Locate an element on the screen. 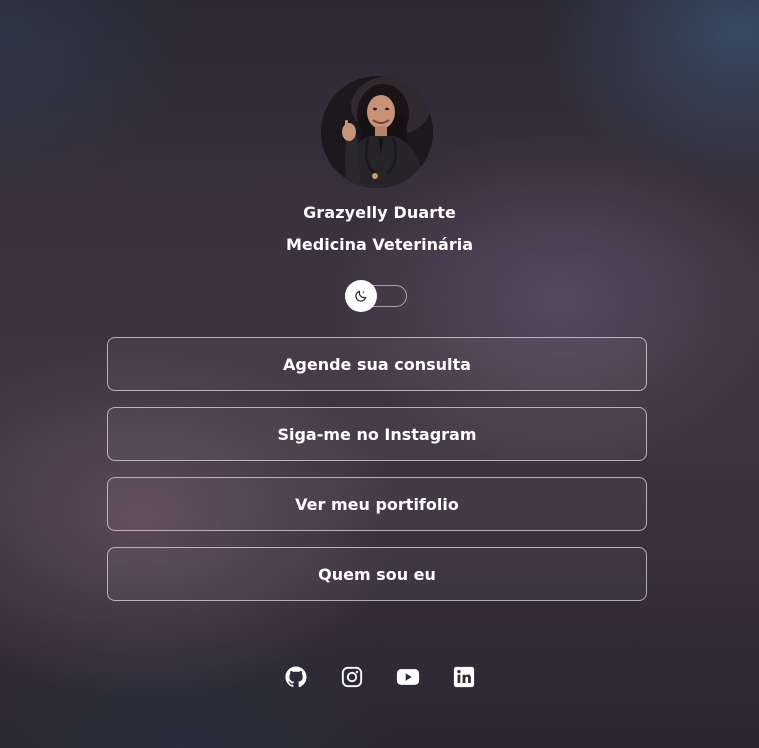 The width and height of the screenshot is (759, 748). github-icon is located at coordinates (295, 677).